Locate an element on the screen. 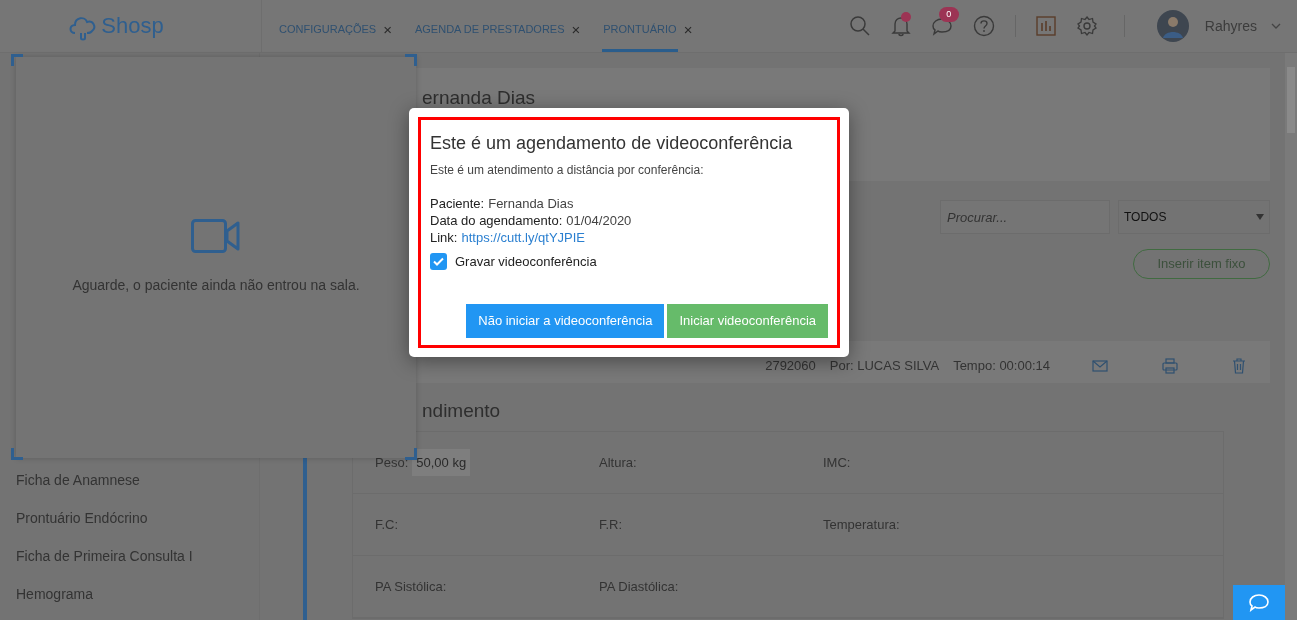  sidebar-item: Ficha de Primeira Consulta I is located at coordinates (129, 556).